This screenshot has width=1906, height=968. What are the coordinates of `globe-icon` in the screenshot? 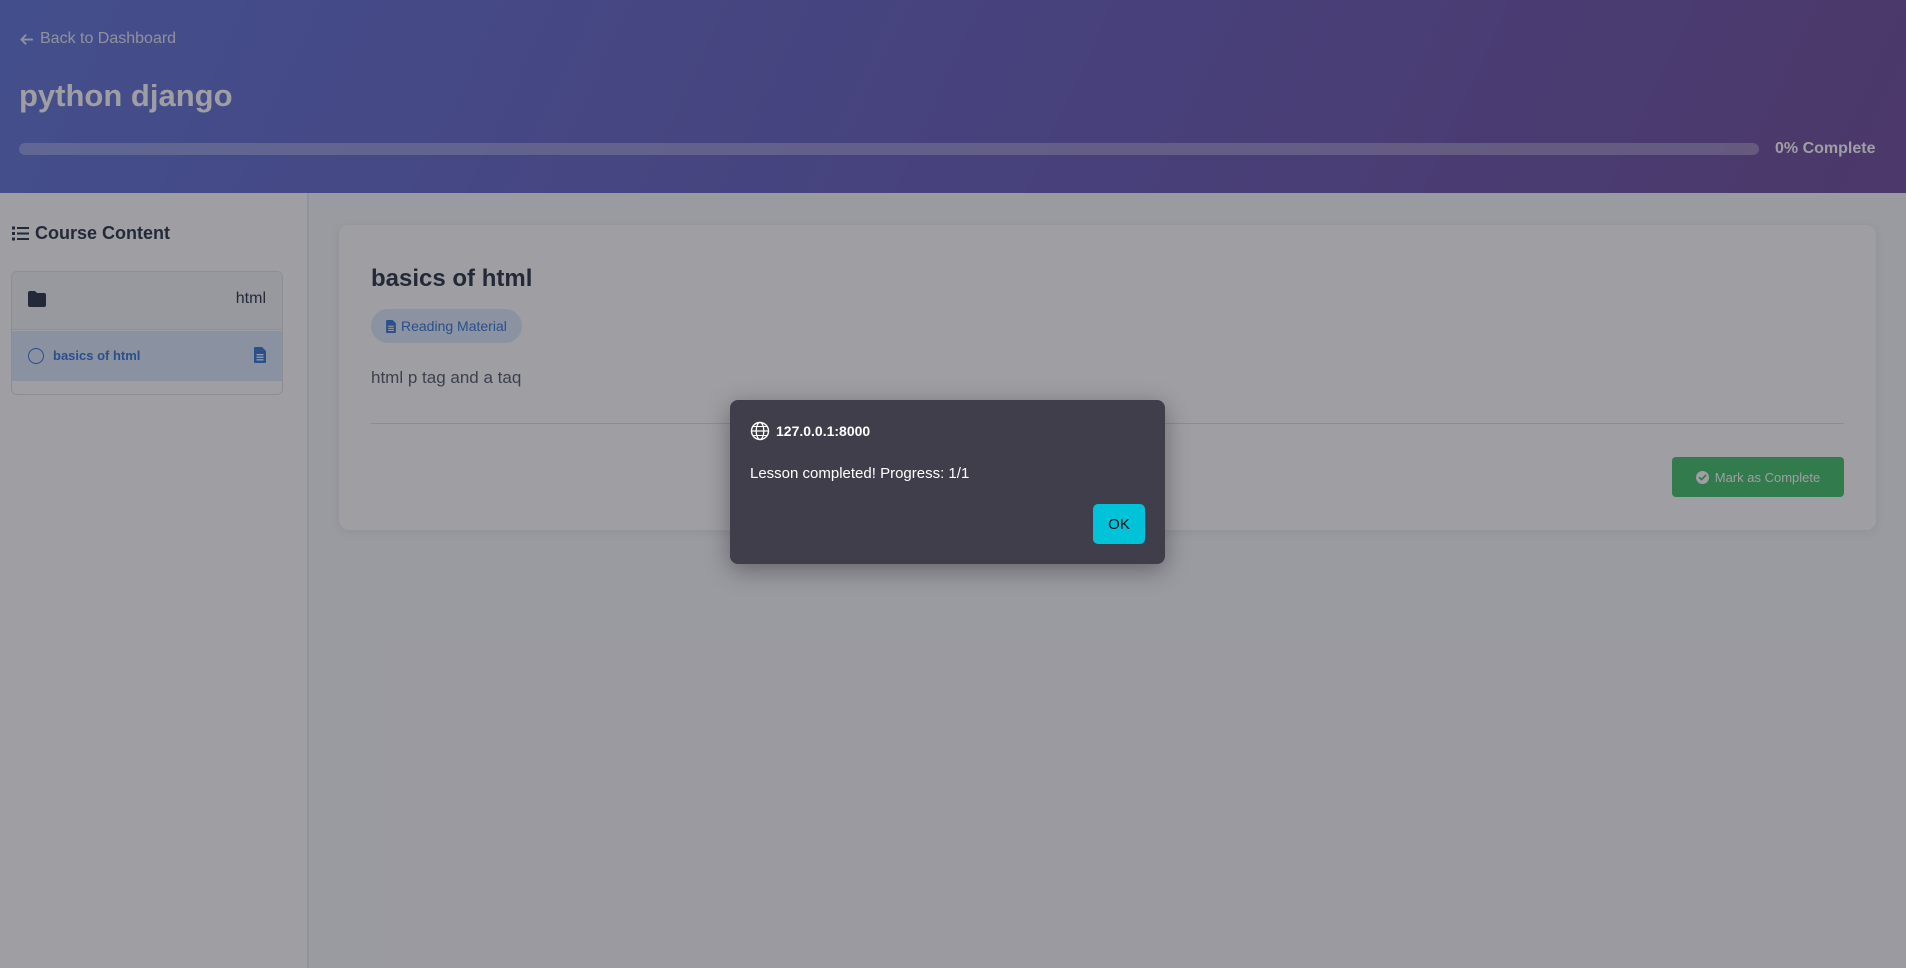 It's located at (760, 431).